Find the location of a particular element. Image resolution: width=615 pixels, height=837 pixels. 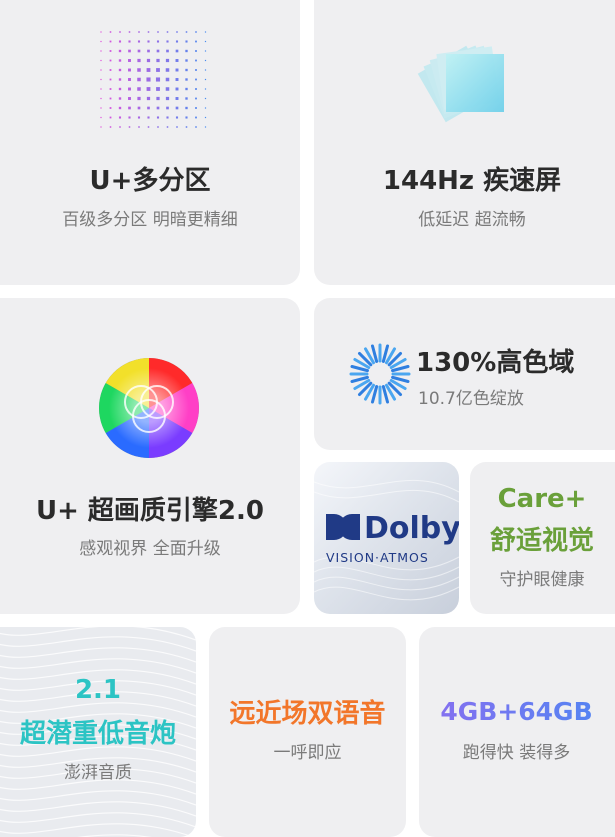

feature-card-voice: 远近场双语音 一呼即应 is located at coordinates (307, 732).